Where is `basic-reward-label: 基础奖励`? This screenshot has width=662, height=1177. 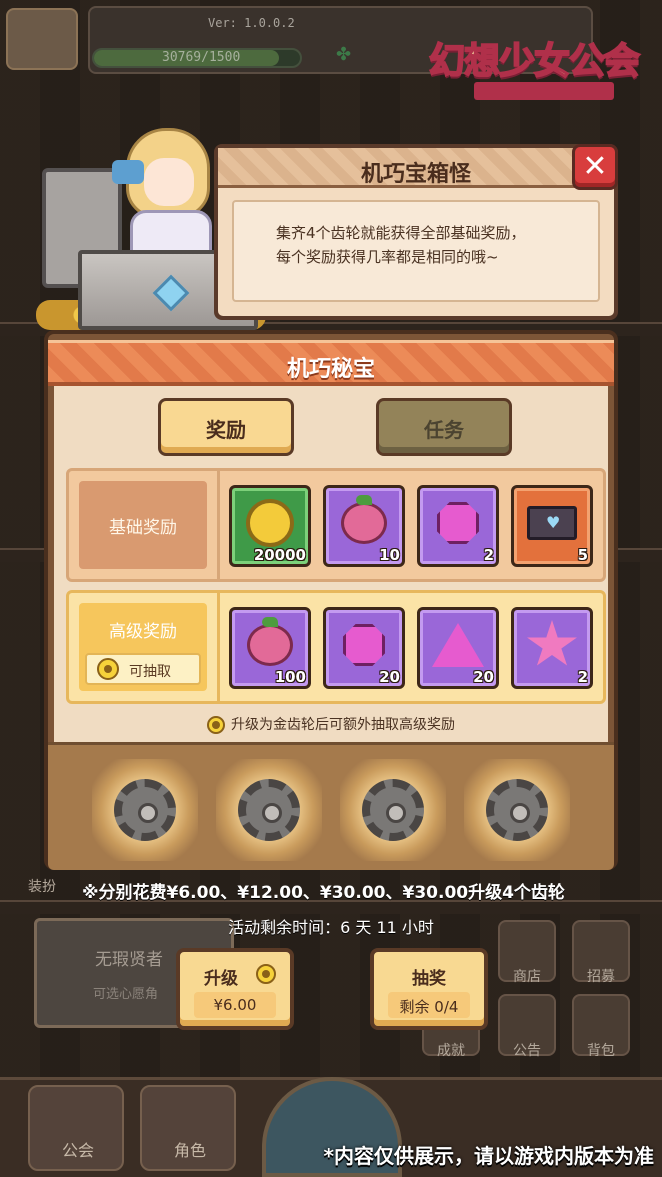 basic-reward-label: 基础奖励 is located at coordinates (143, 528).